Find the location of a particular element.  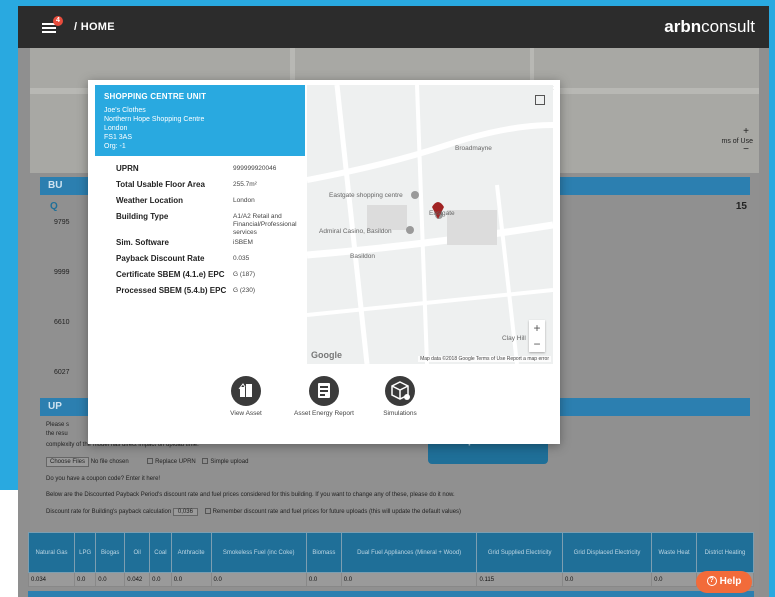

map-label-broadmayne: Broadmayne is located at coordinates (473, 148).